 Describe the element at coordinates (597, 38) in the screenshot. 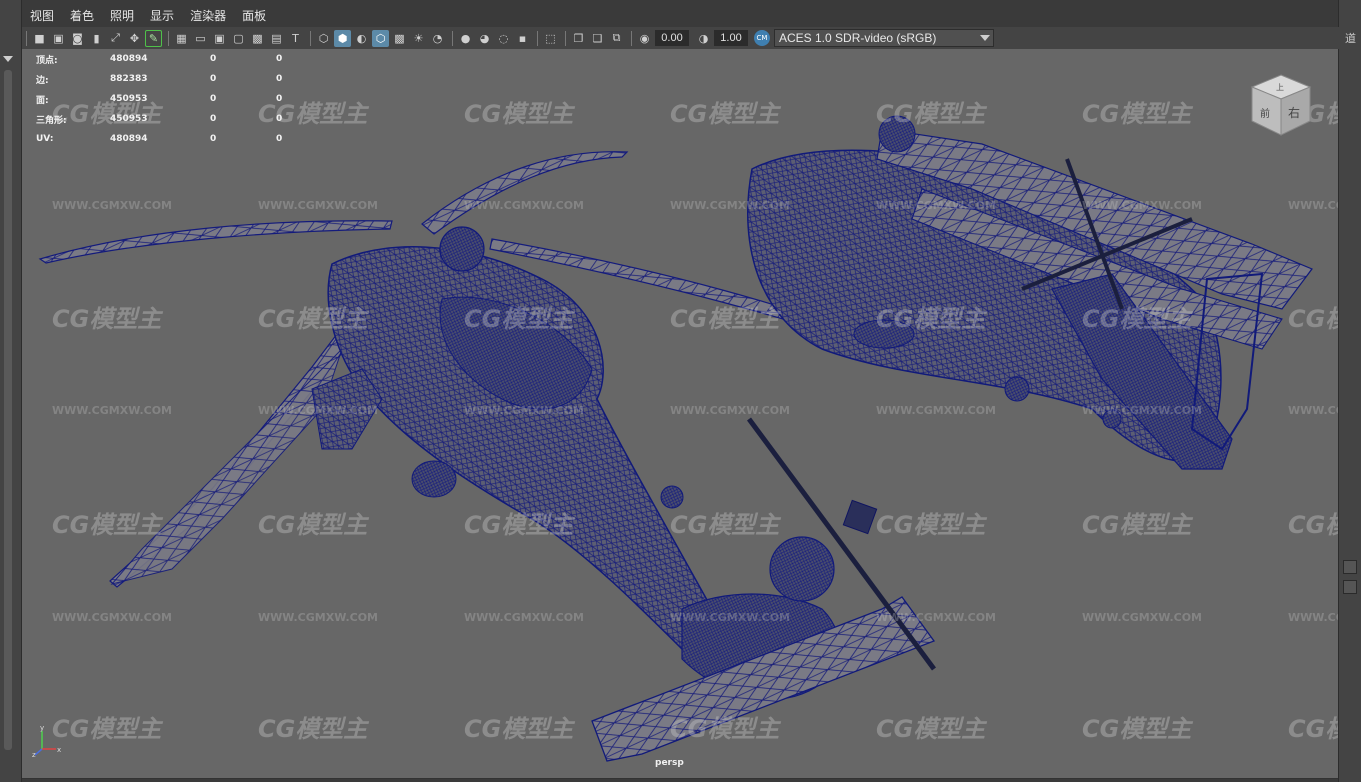

I see `xray-joints-icon: ❑` at that location.